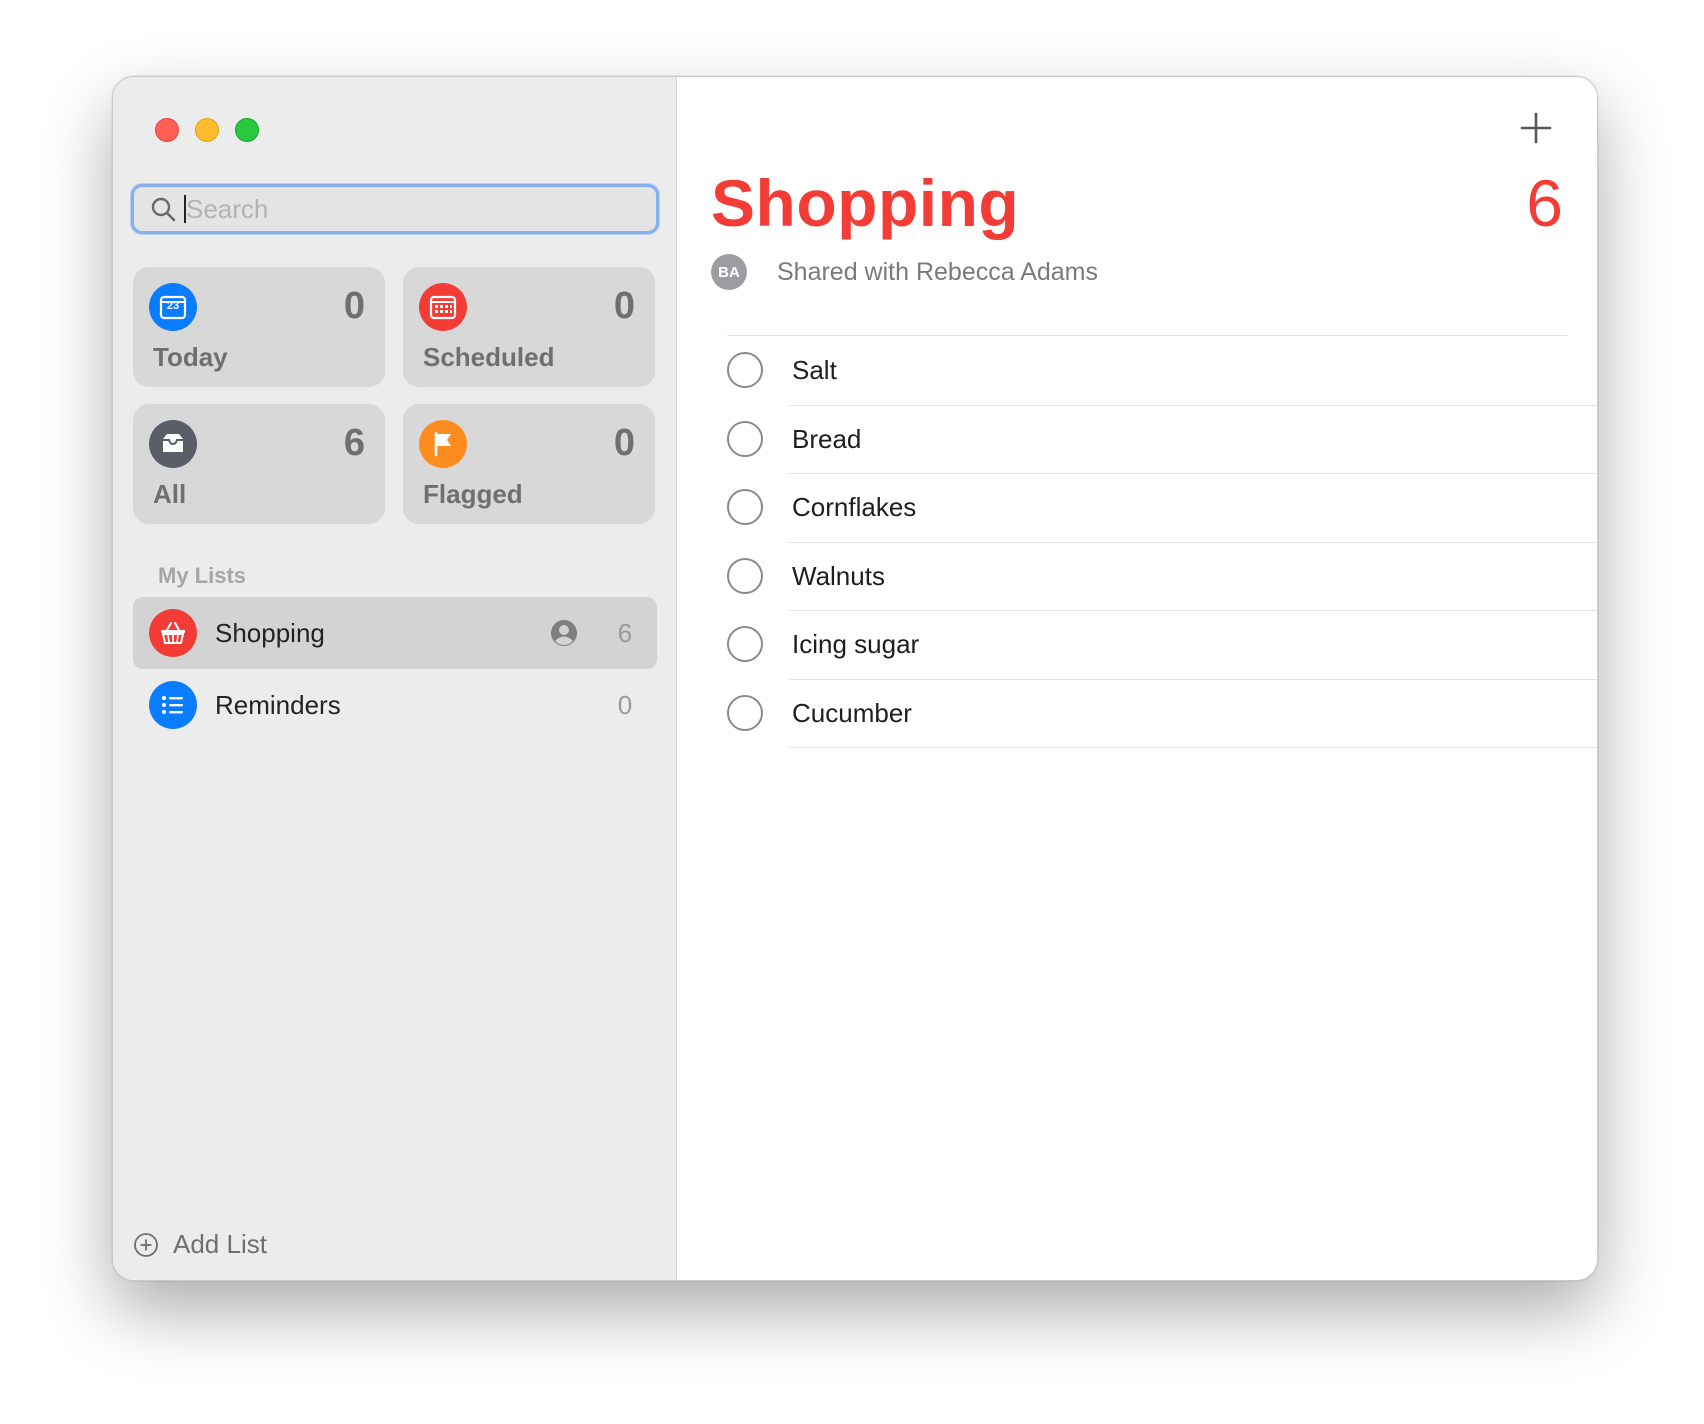  I want to click on calendar-icon: 23, so click(173, 307).